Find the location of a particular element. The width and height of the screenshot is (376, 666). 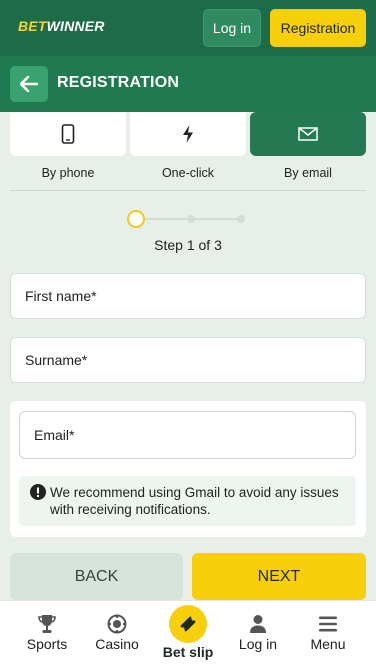

tab-by-email is located at coordinates (308, 134).